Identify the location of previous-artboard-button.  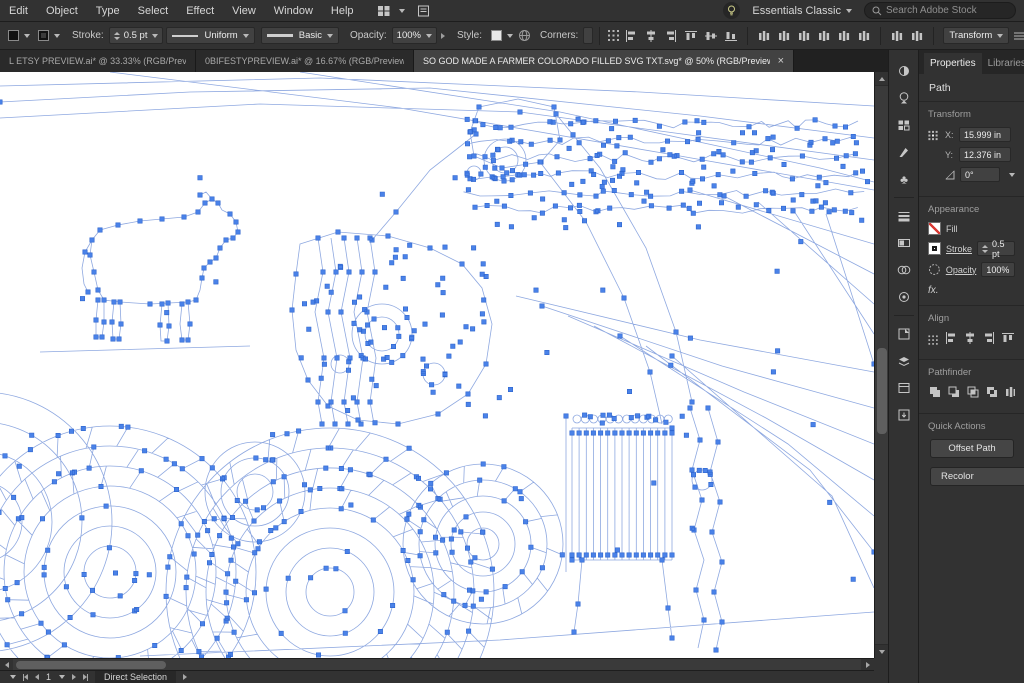
(37, 677).